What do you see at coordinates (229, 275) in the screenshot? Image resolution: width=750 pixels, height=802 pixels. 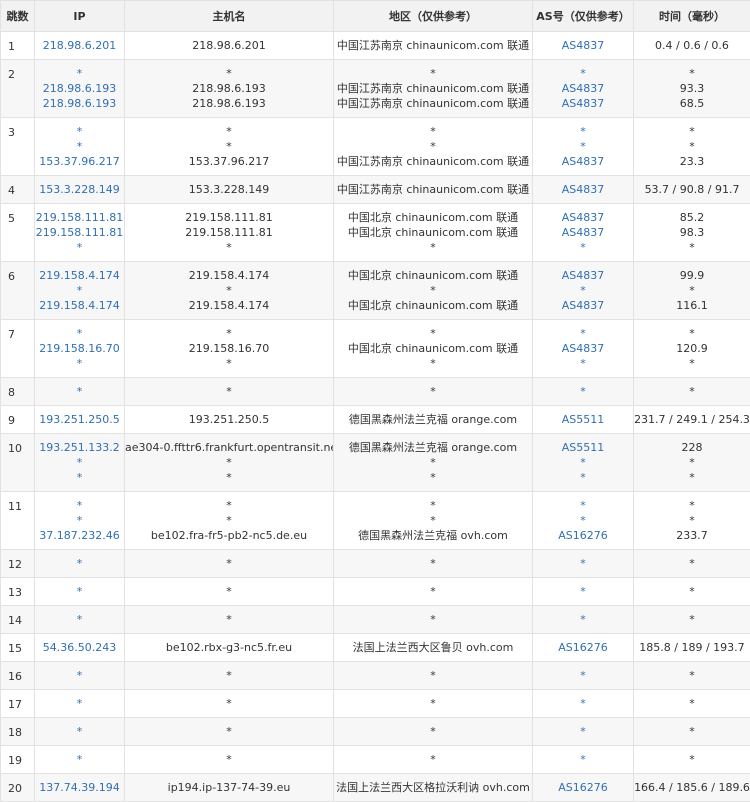 I see `hostname-cell-value: 219.158.4.174` at bounding box center [229, 275].